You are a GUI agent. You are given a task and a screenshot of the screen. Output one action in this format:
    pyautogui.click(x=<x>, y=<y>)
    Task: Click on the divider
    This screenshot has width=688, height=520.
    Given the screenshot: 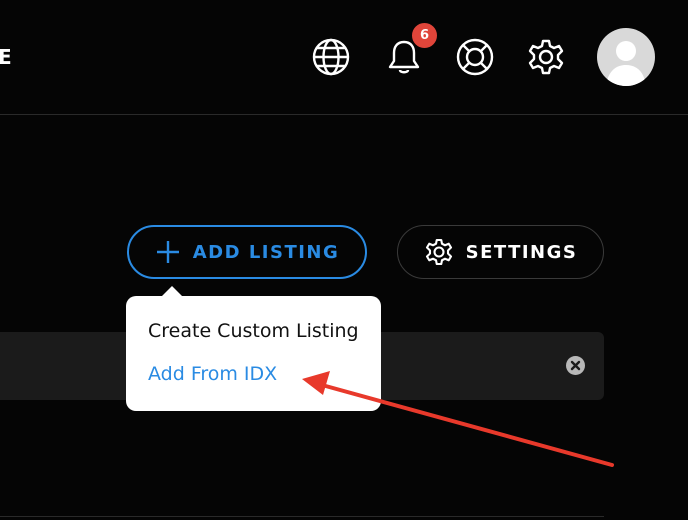 What is the action you would take?
    pyautogui.click(x=302, y=516)
    